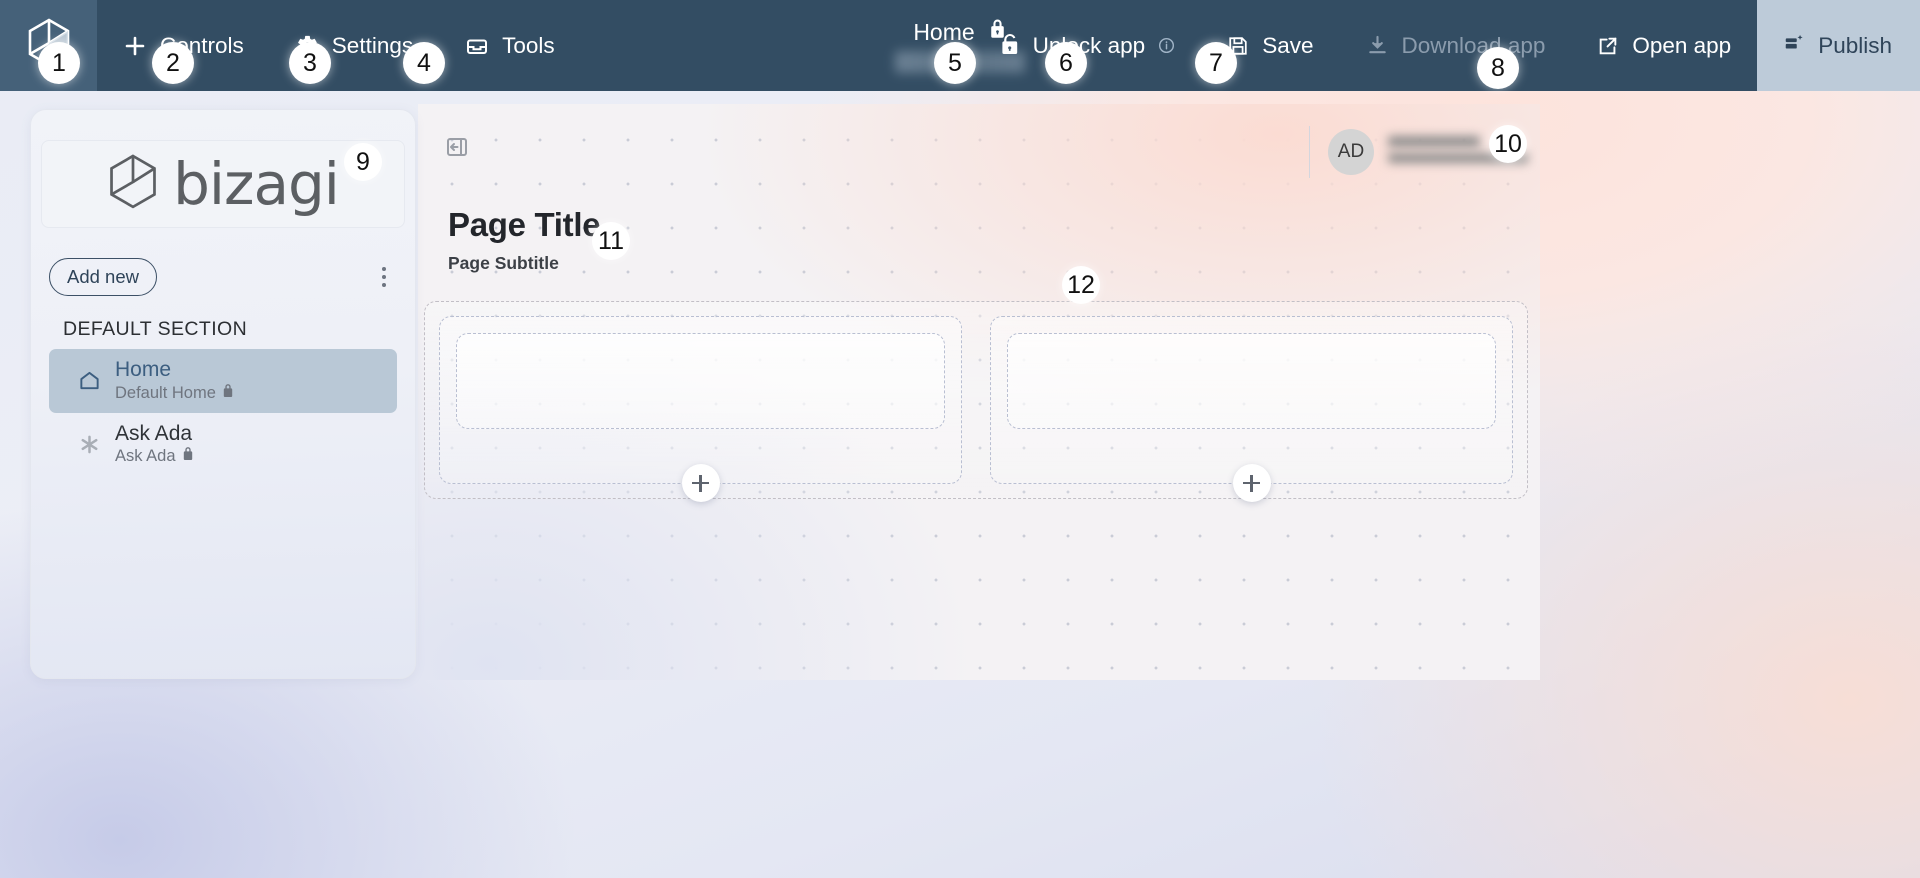 This screenshot has height=878, width=1920. Describe the element at coordinates (59, 63) in the screenshot. I see `callout-1: 1` at that location.